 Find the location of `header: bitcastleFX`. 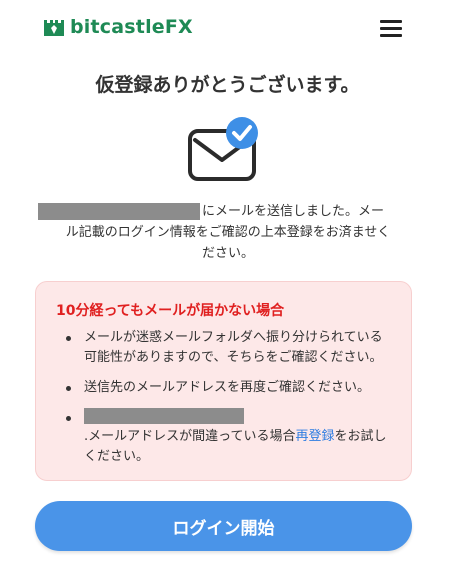

header: bitcastleFX is located at coordinates (227, 28).